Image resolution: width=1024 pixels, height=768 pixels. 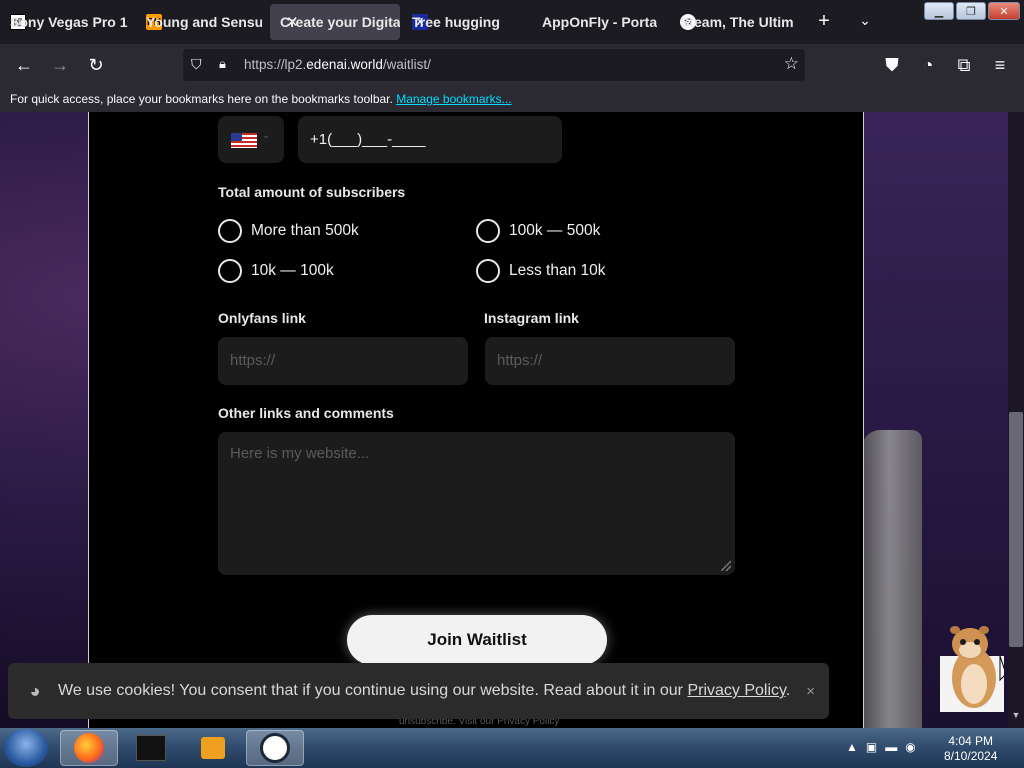 What do you see at coordinates (306, 413) in the screenshot?
I see `other-links-label: Other links and comments` at bounding box center [306, 413].